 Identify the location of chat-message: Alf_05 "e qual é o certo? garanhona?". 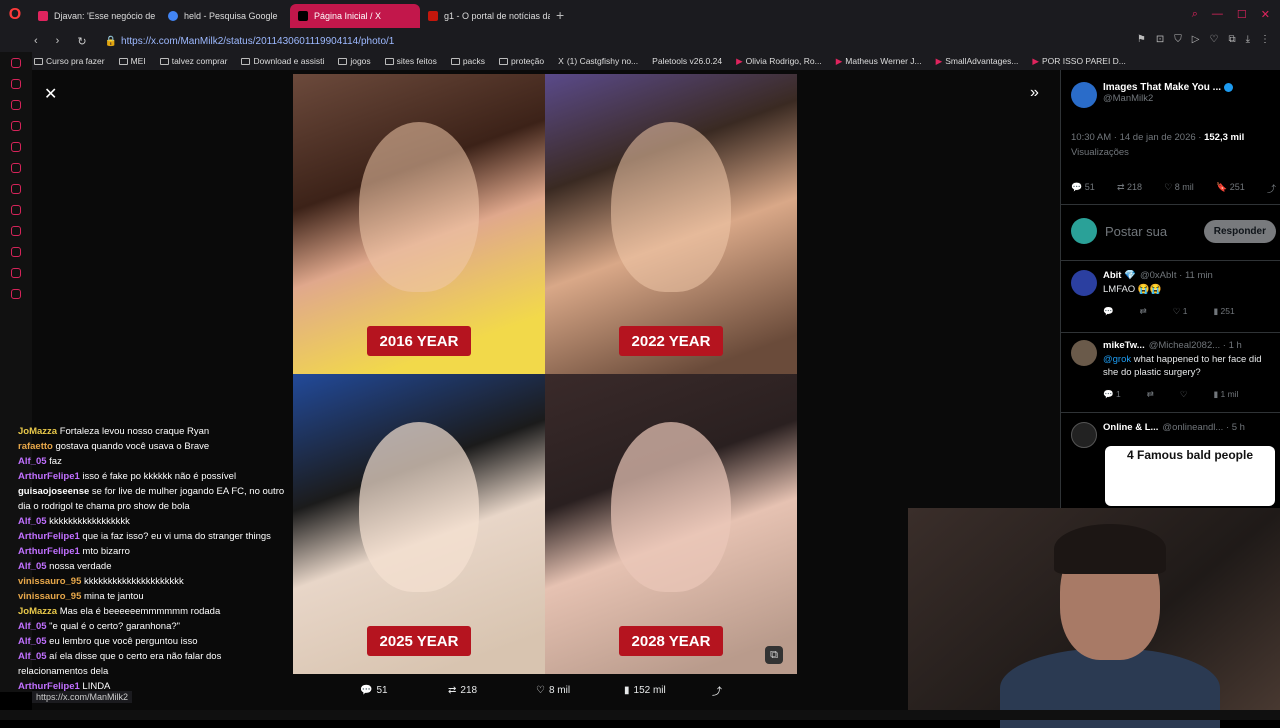
(99, 626).